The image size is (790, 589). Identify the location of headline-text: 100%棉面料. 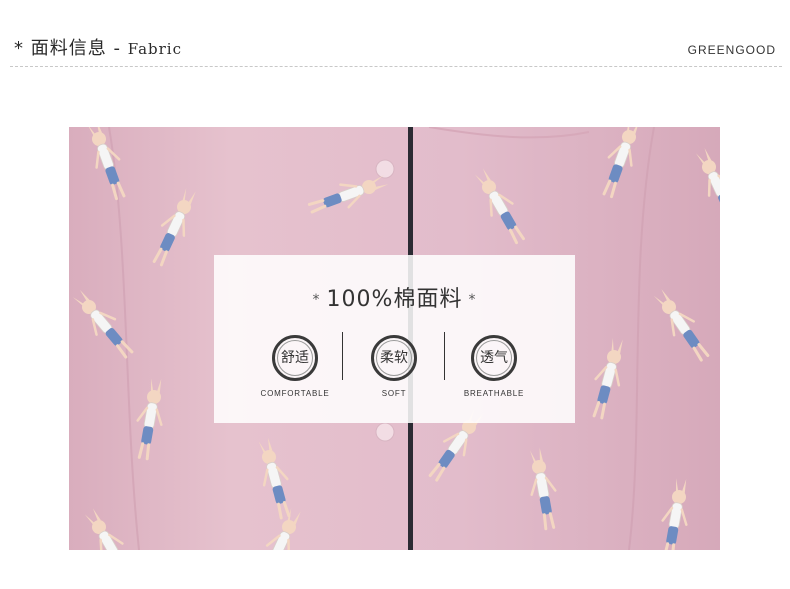
(394, 299).